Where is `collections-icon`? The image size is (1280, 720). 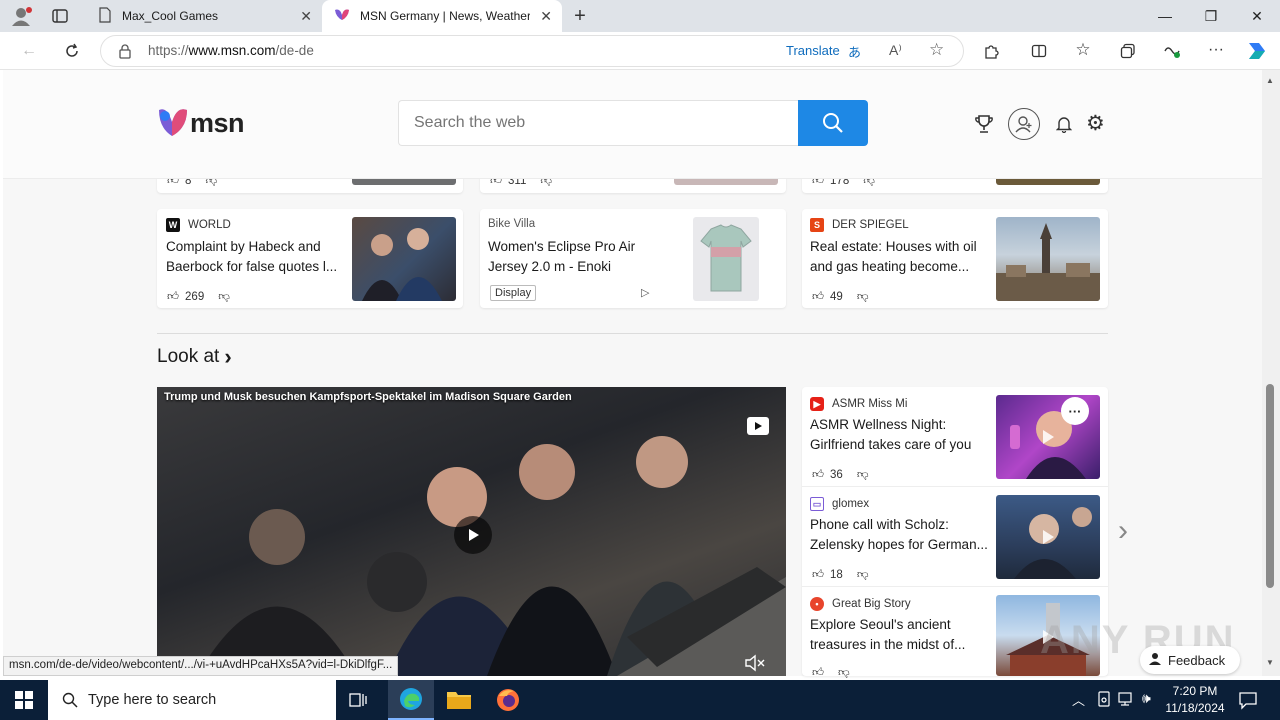
collections-icon is located at coordinates (1128, 51).